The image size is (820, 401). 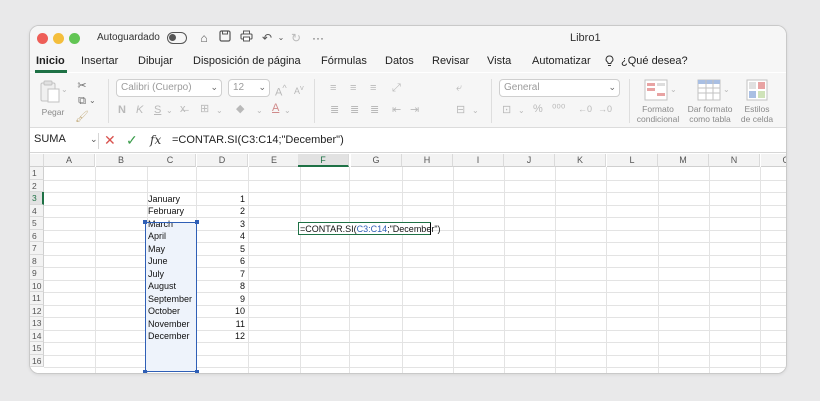 What do you see at coordinates (37, 198) in the screenshot?
I see `row-header-3: 3` at bounding box center [37, 198].